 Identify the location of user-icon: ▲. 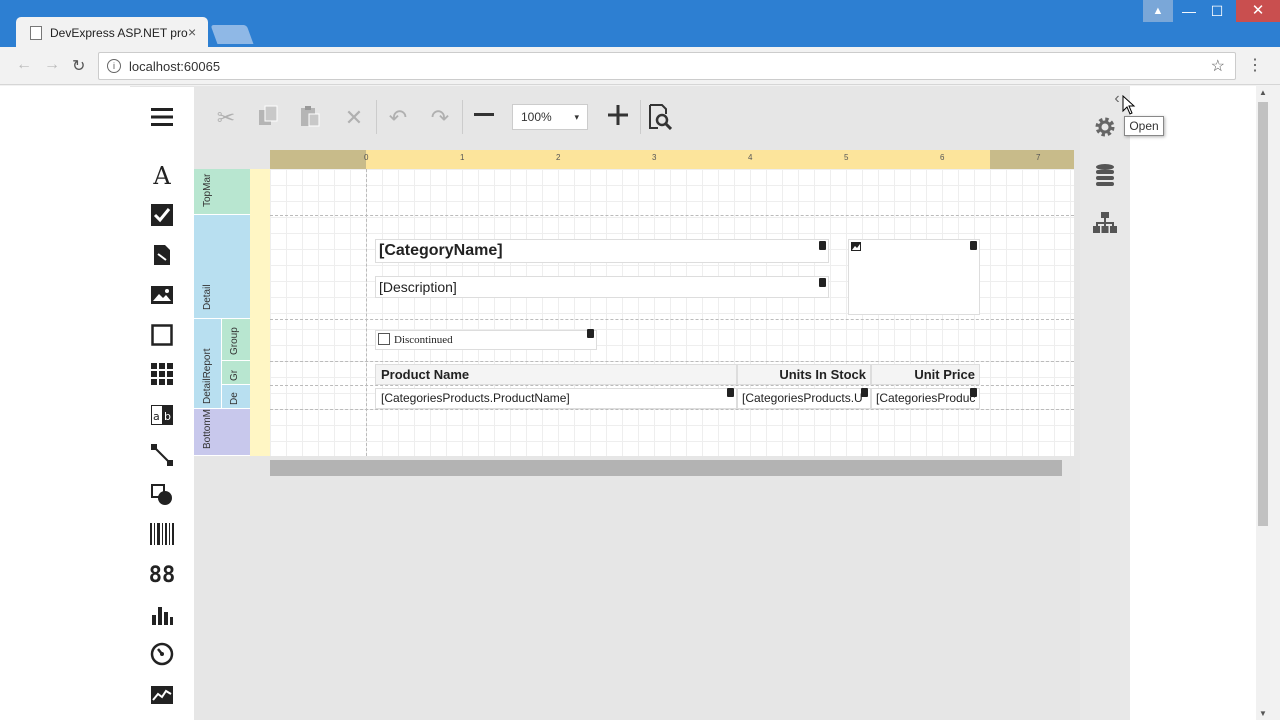
(1158, 11).